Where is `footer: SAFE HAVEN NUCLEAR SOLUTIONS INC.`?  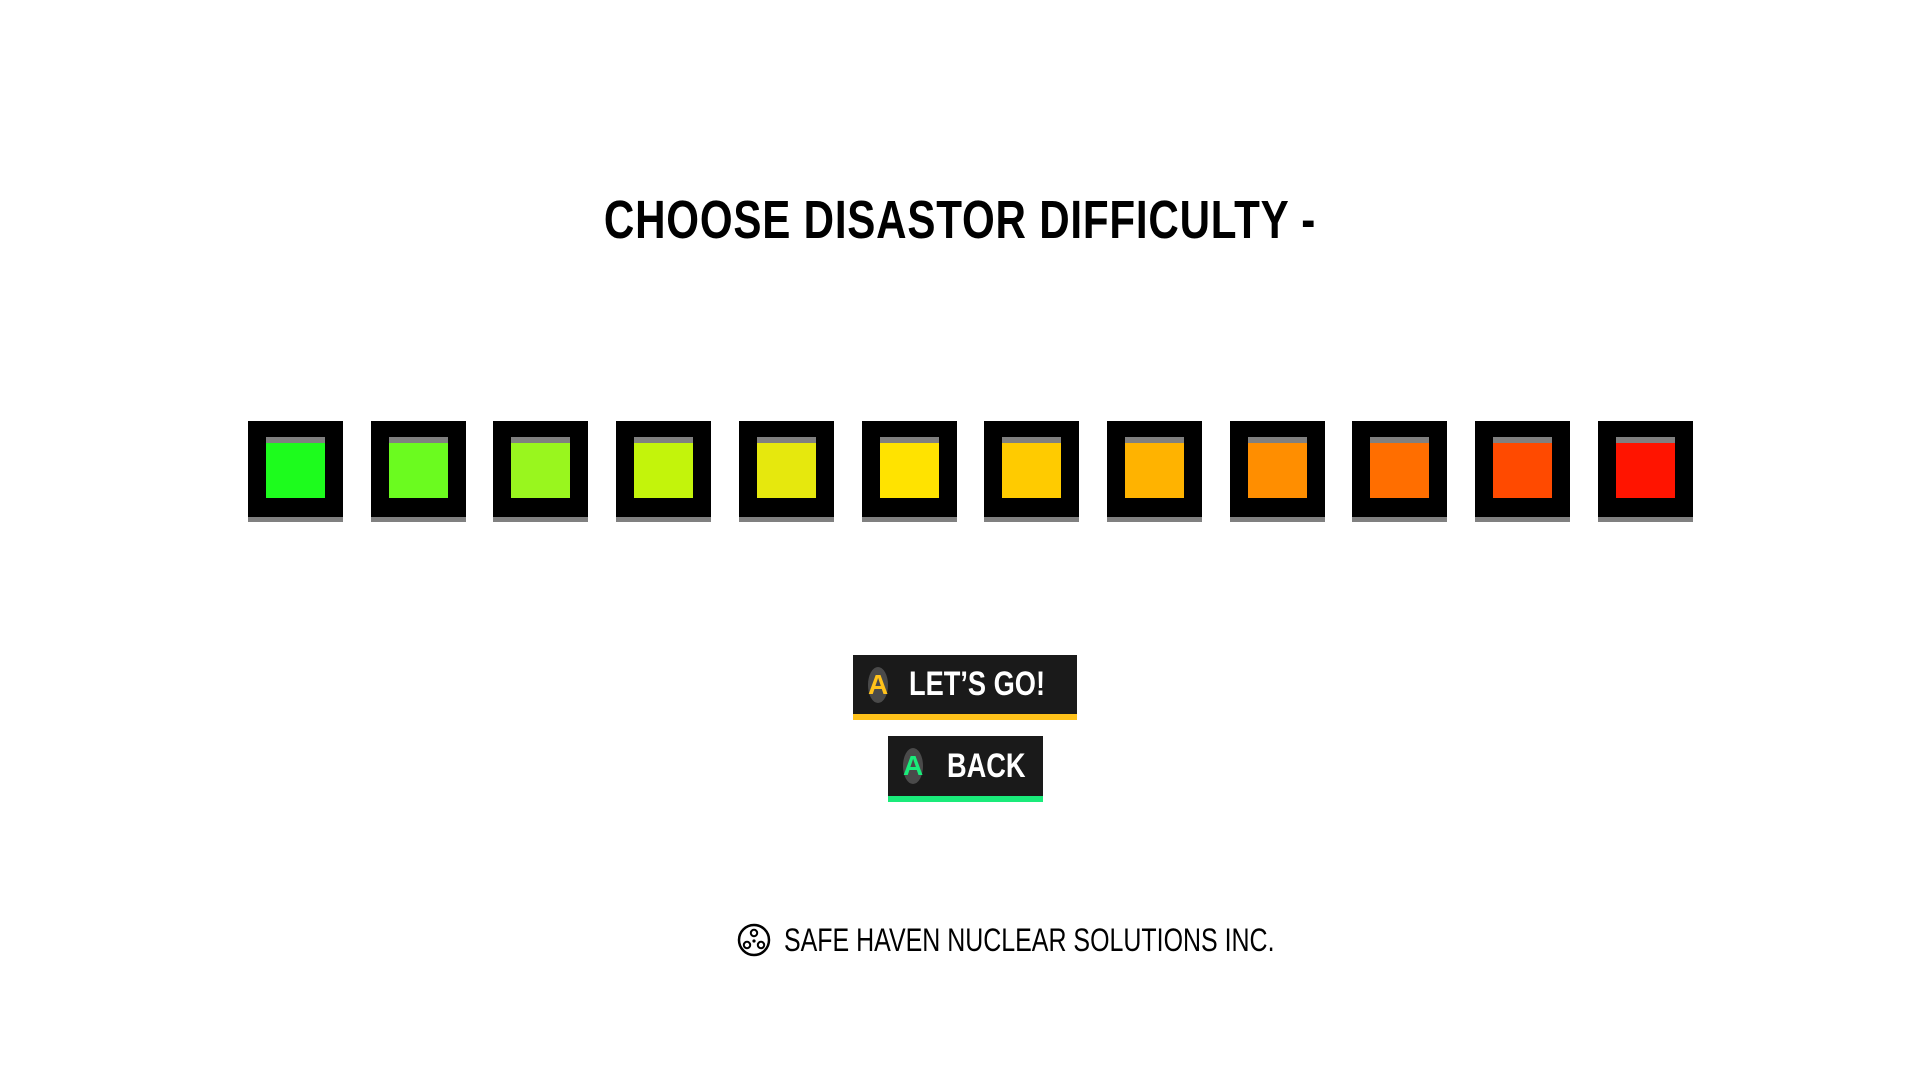 footer: SAFE HAVEN NUCLEAR SOLUTIONS INC. is located at coordinates (960, 940).